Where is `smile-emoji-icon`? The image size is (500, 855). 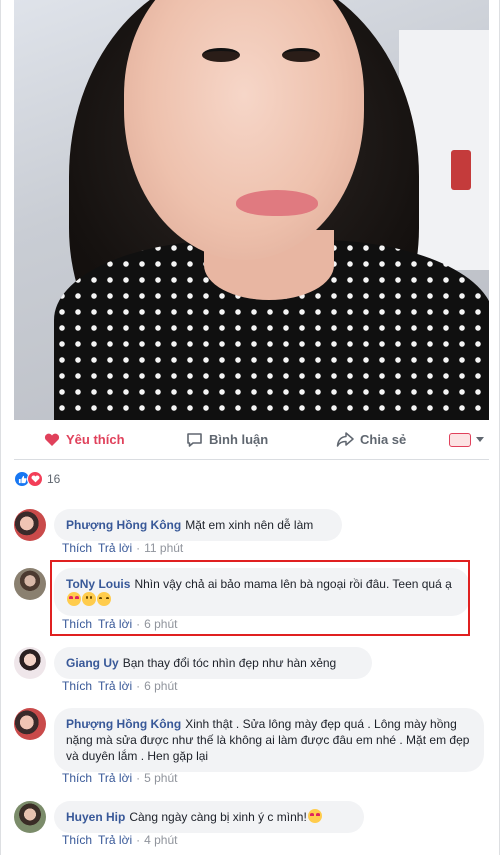
smile-emoji-icon is located at coordinates (104, 599).